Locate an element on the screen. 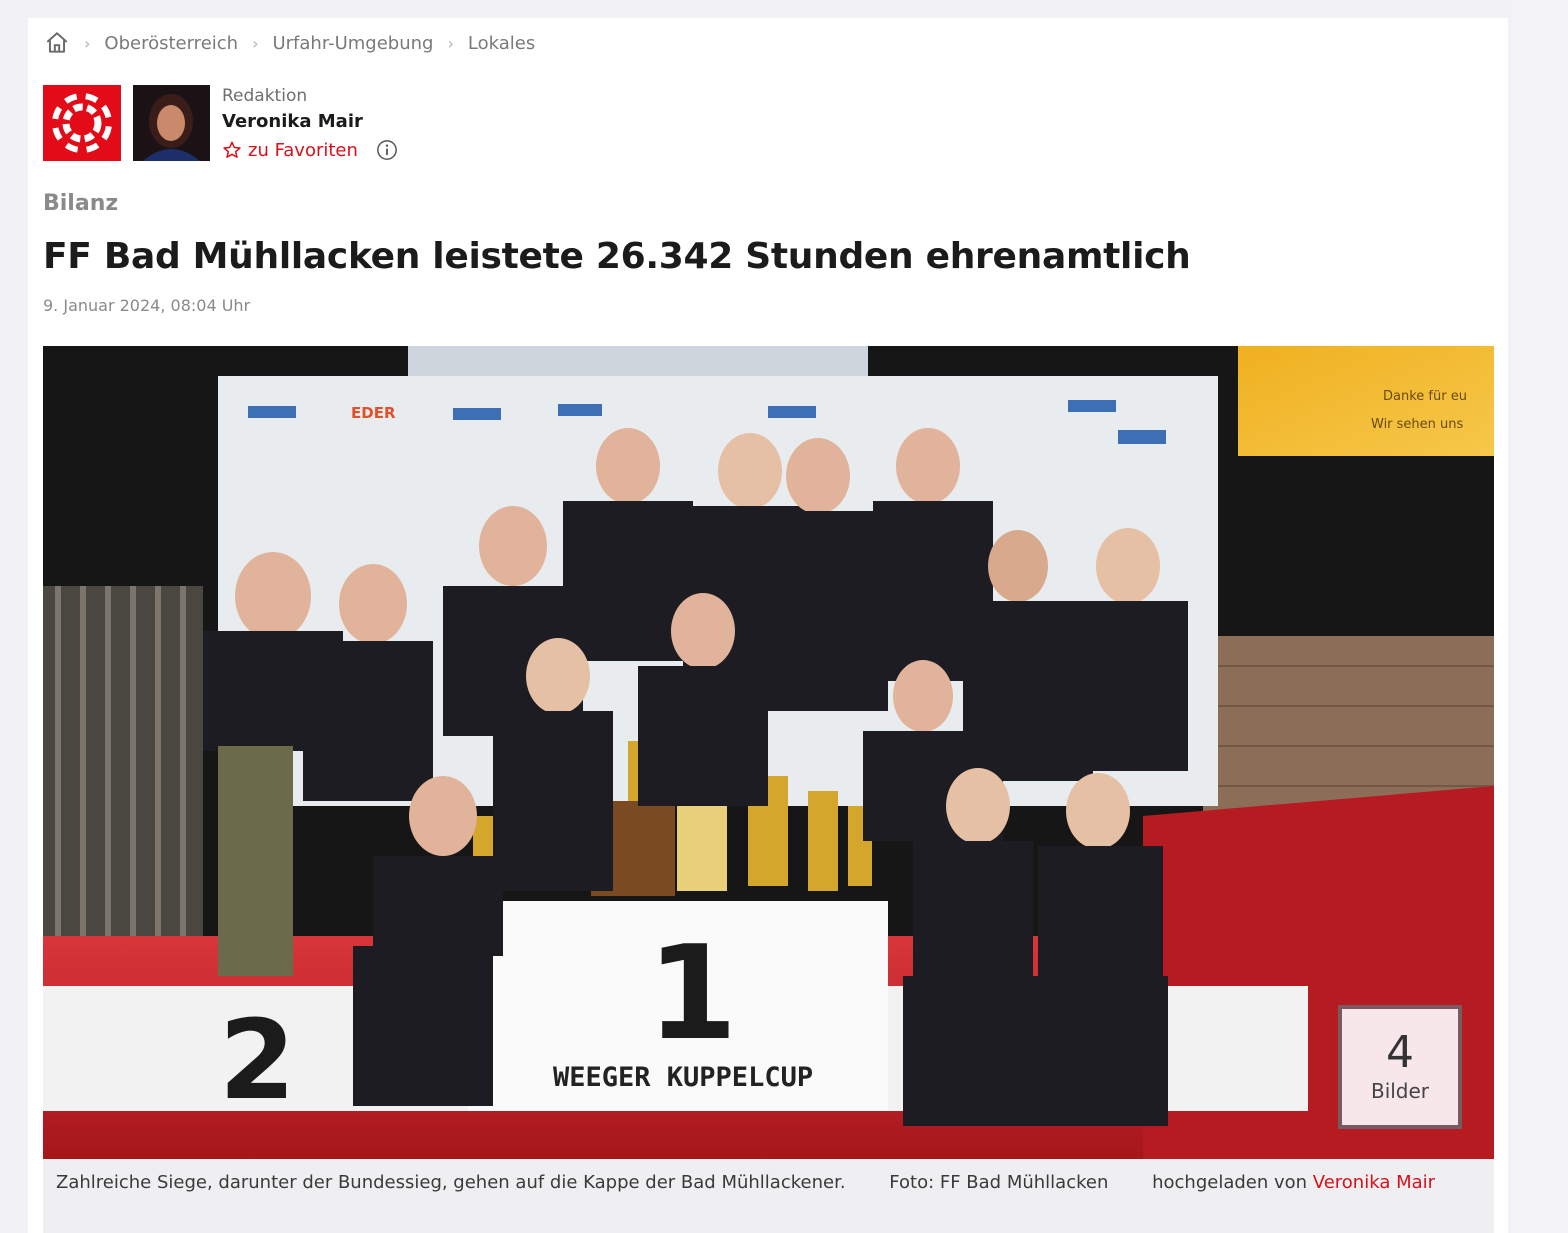 The width and height of the screenshot is (1568, 1233). favorite-row: zu Favoriten is located at coordinates (310, 150).